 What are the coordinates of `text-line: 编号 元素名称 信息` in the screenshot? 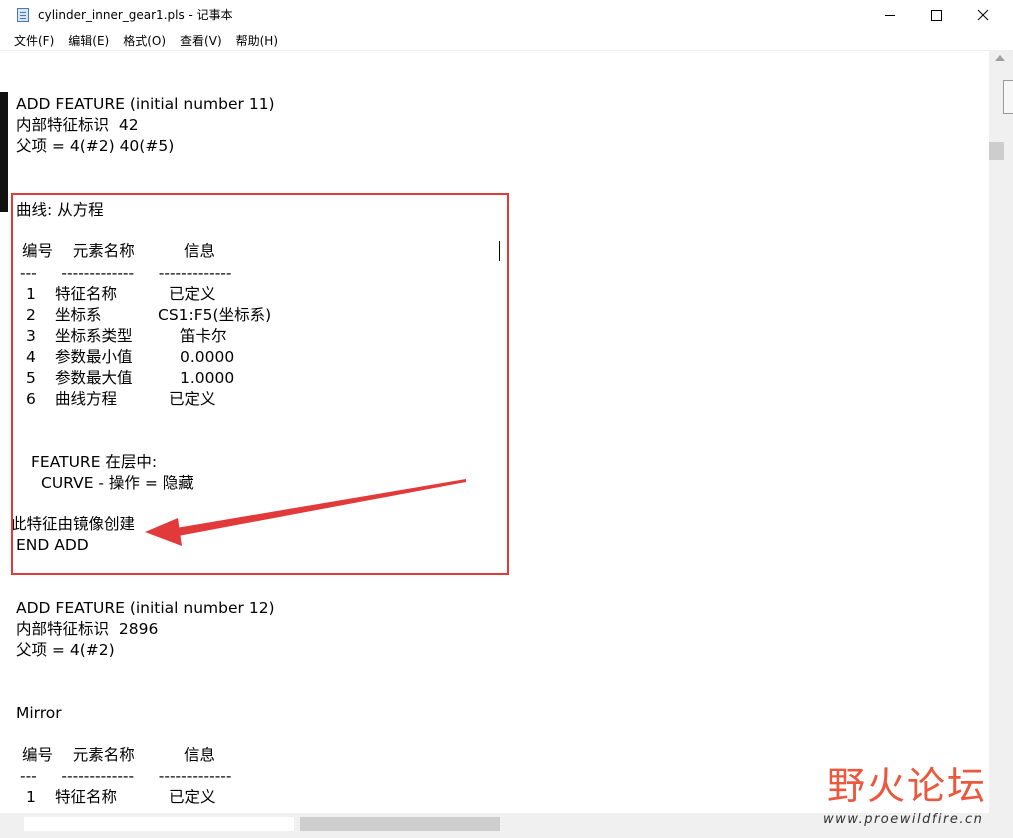 It's located at (118, 755).